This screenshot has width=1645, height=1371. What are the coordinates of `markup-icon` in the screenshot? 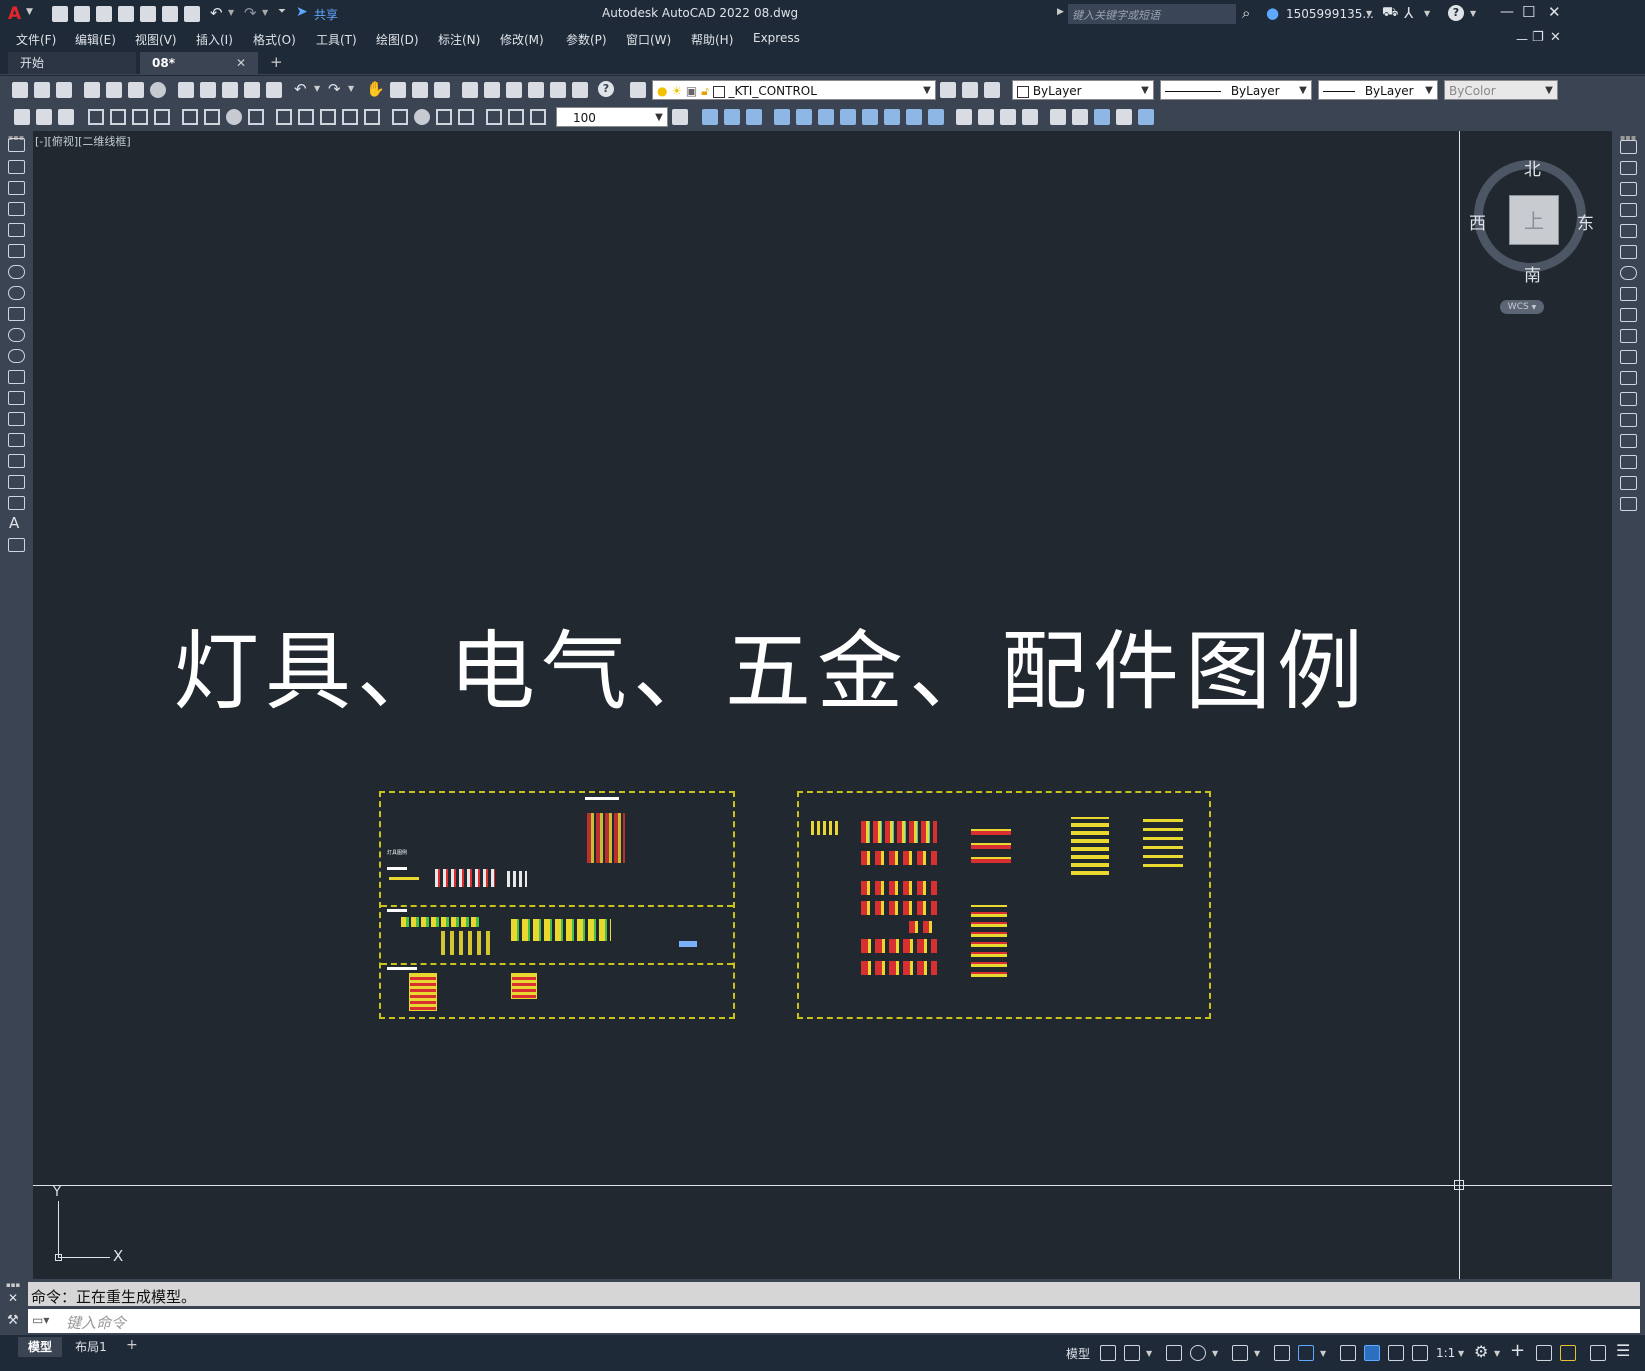 It's located at (558, 90).